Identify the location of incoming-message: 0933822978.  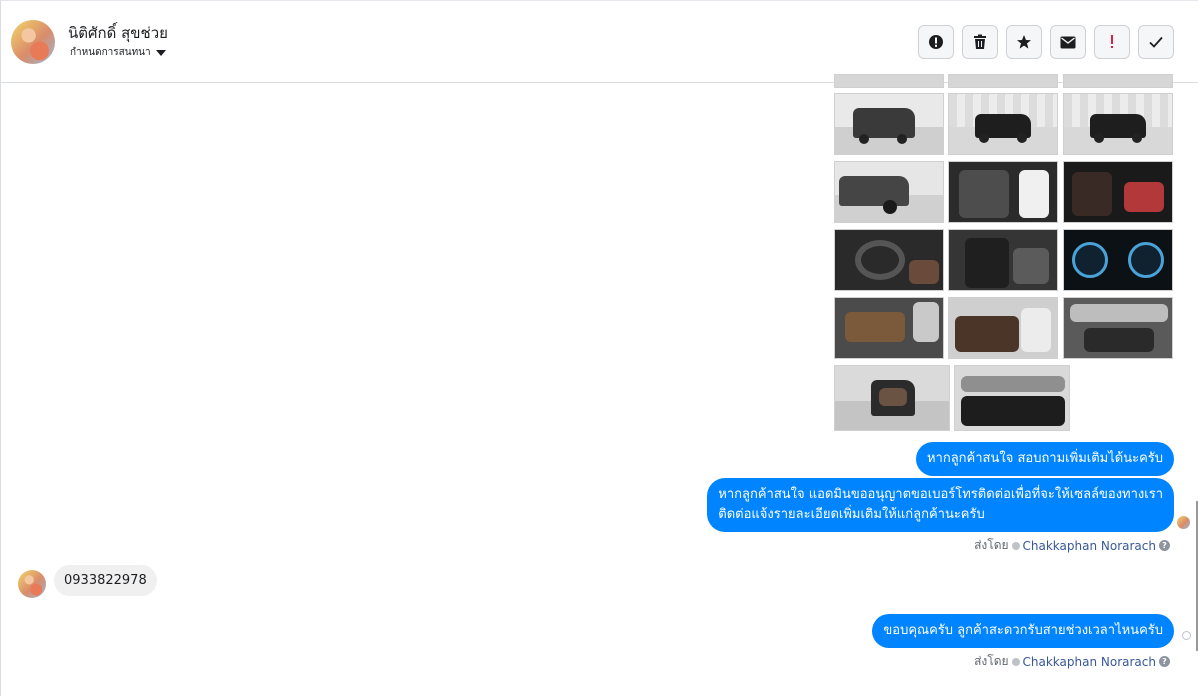
(105, 580).